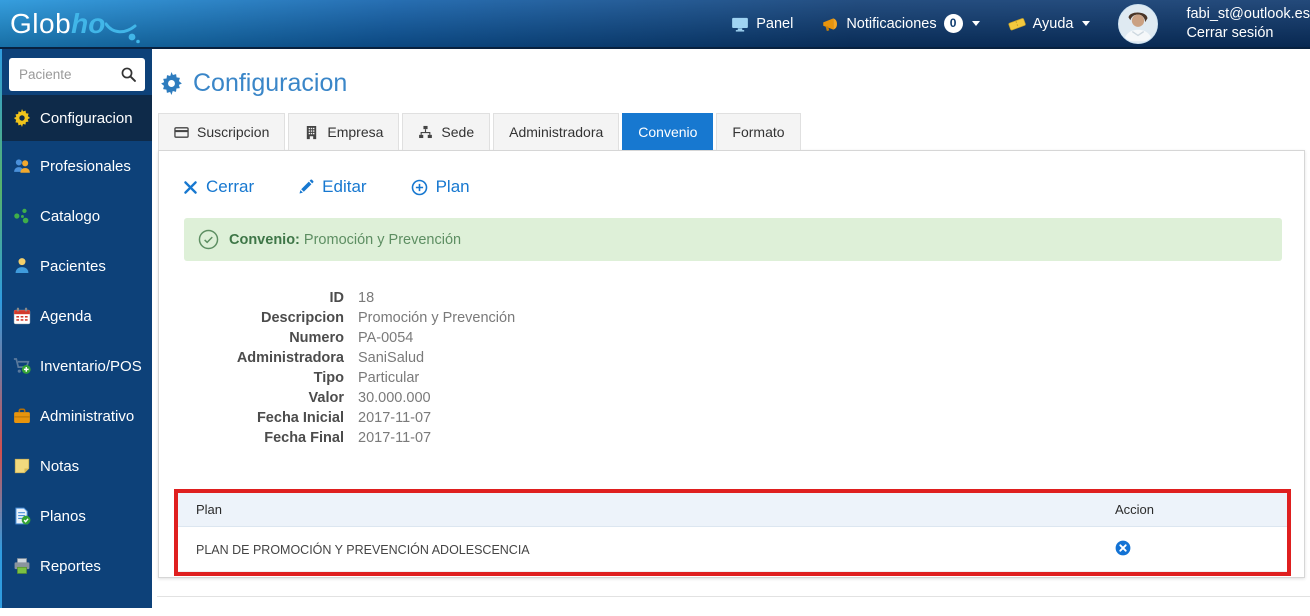 This screenshot has width=1310, height=616. I want to click on column-header-plan: Plan, so click(209, 509).